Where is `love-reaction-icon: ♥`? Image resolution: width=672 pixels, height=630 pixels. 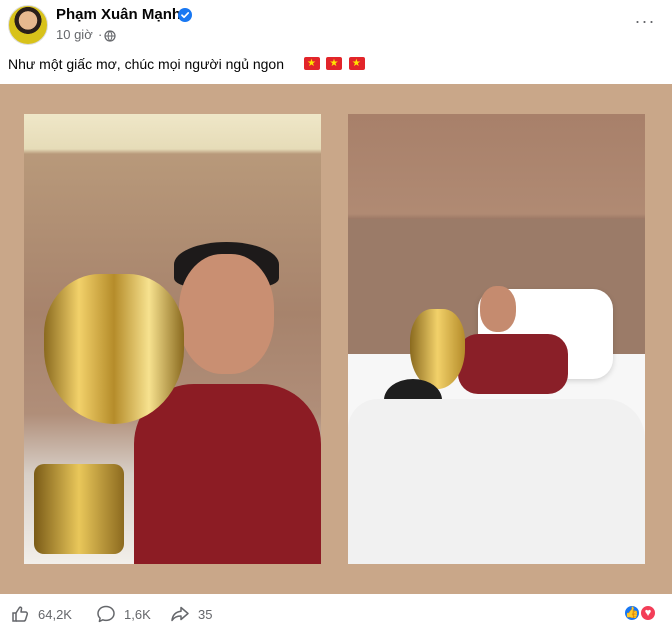
love-reaction-icon: ♥ is located at coordinates (648, 613).